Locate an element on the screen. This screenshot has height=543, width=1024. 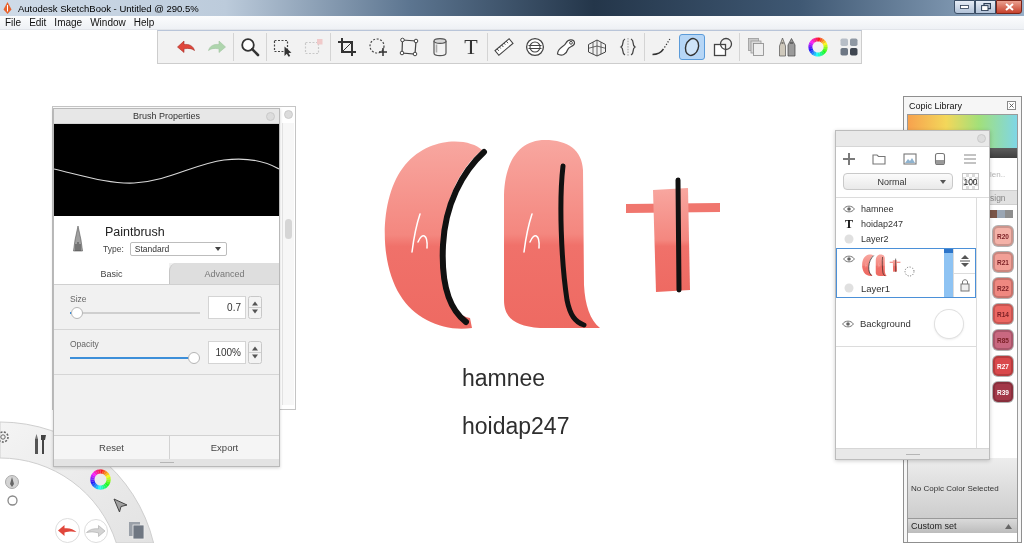
square-circle-icon is located at coordinates (723, 47).